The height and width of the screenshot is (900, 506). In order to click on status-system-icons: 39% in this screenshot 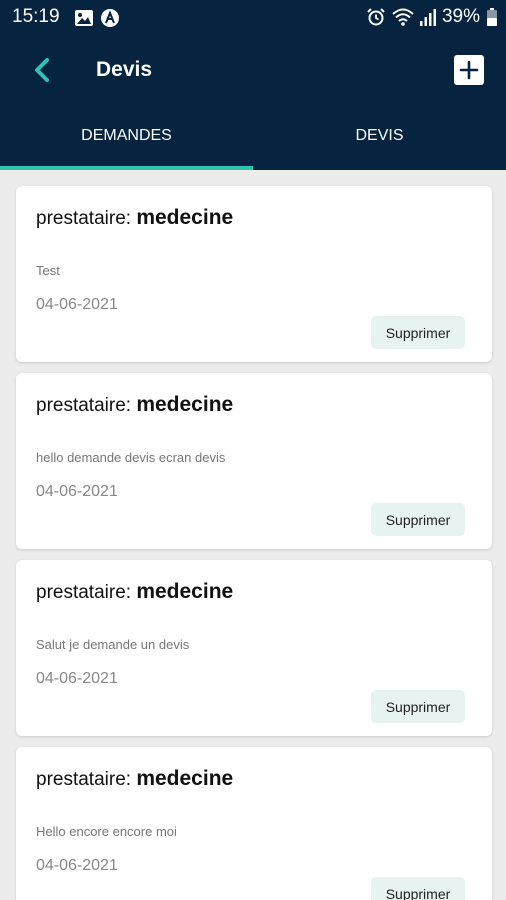, I will do `click(432, 17)`.